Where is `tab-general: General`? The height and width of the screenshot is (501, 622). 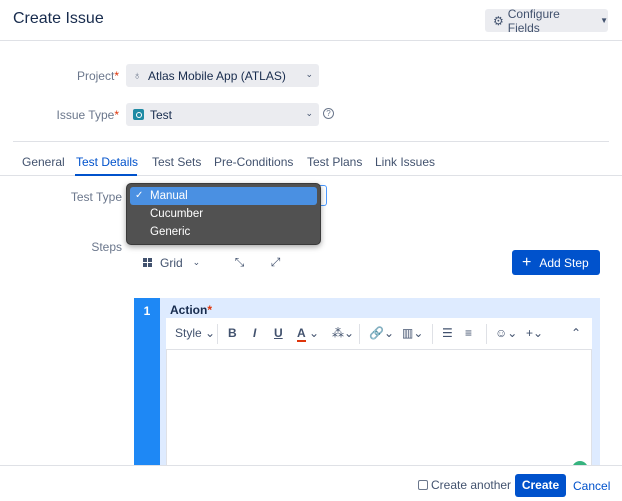
tab-general: General is located at coordinates (43, 162).